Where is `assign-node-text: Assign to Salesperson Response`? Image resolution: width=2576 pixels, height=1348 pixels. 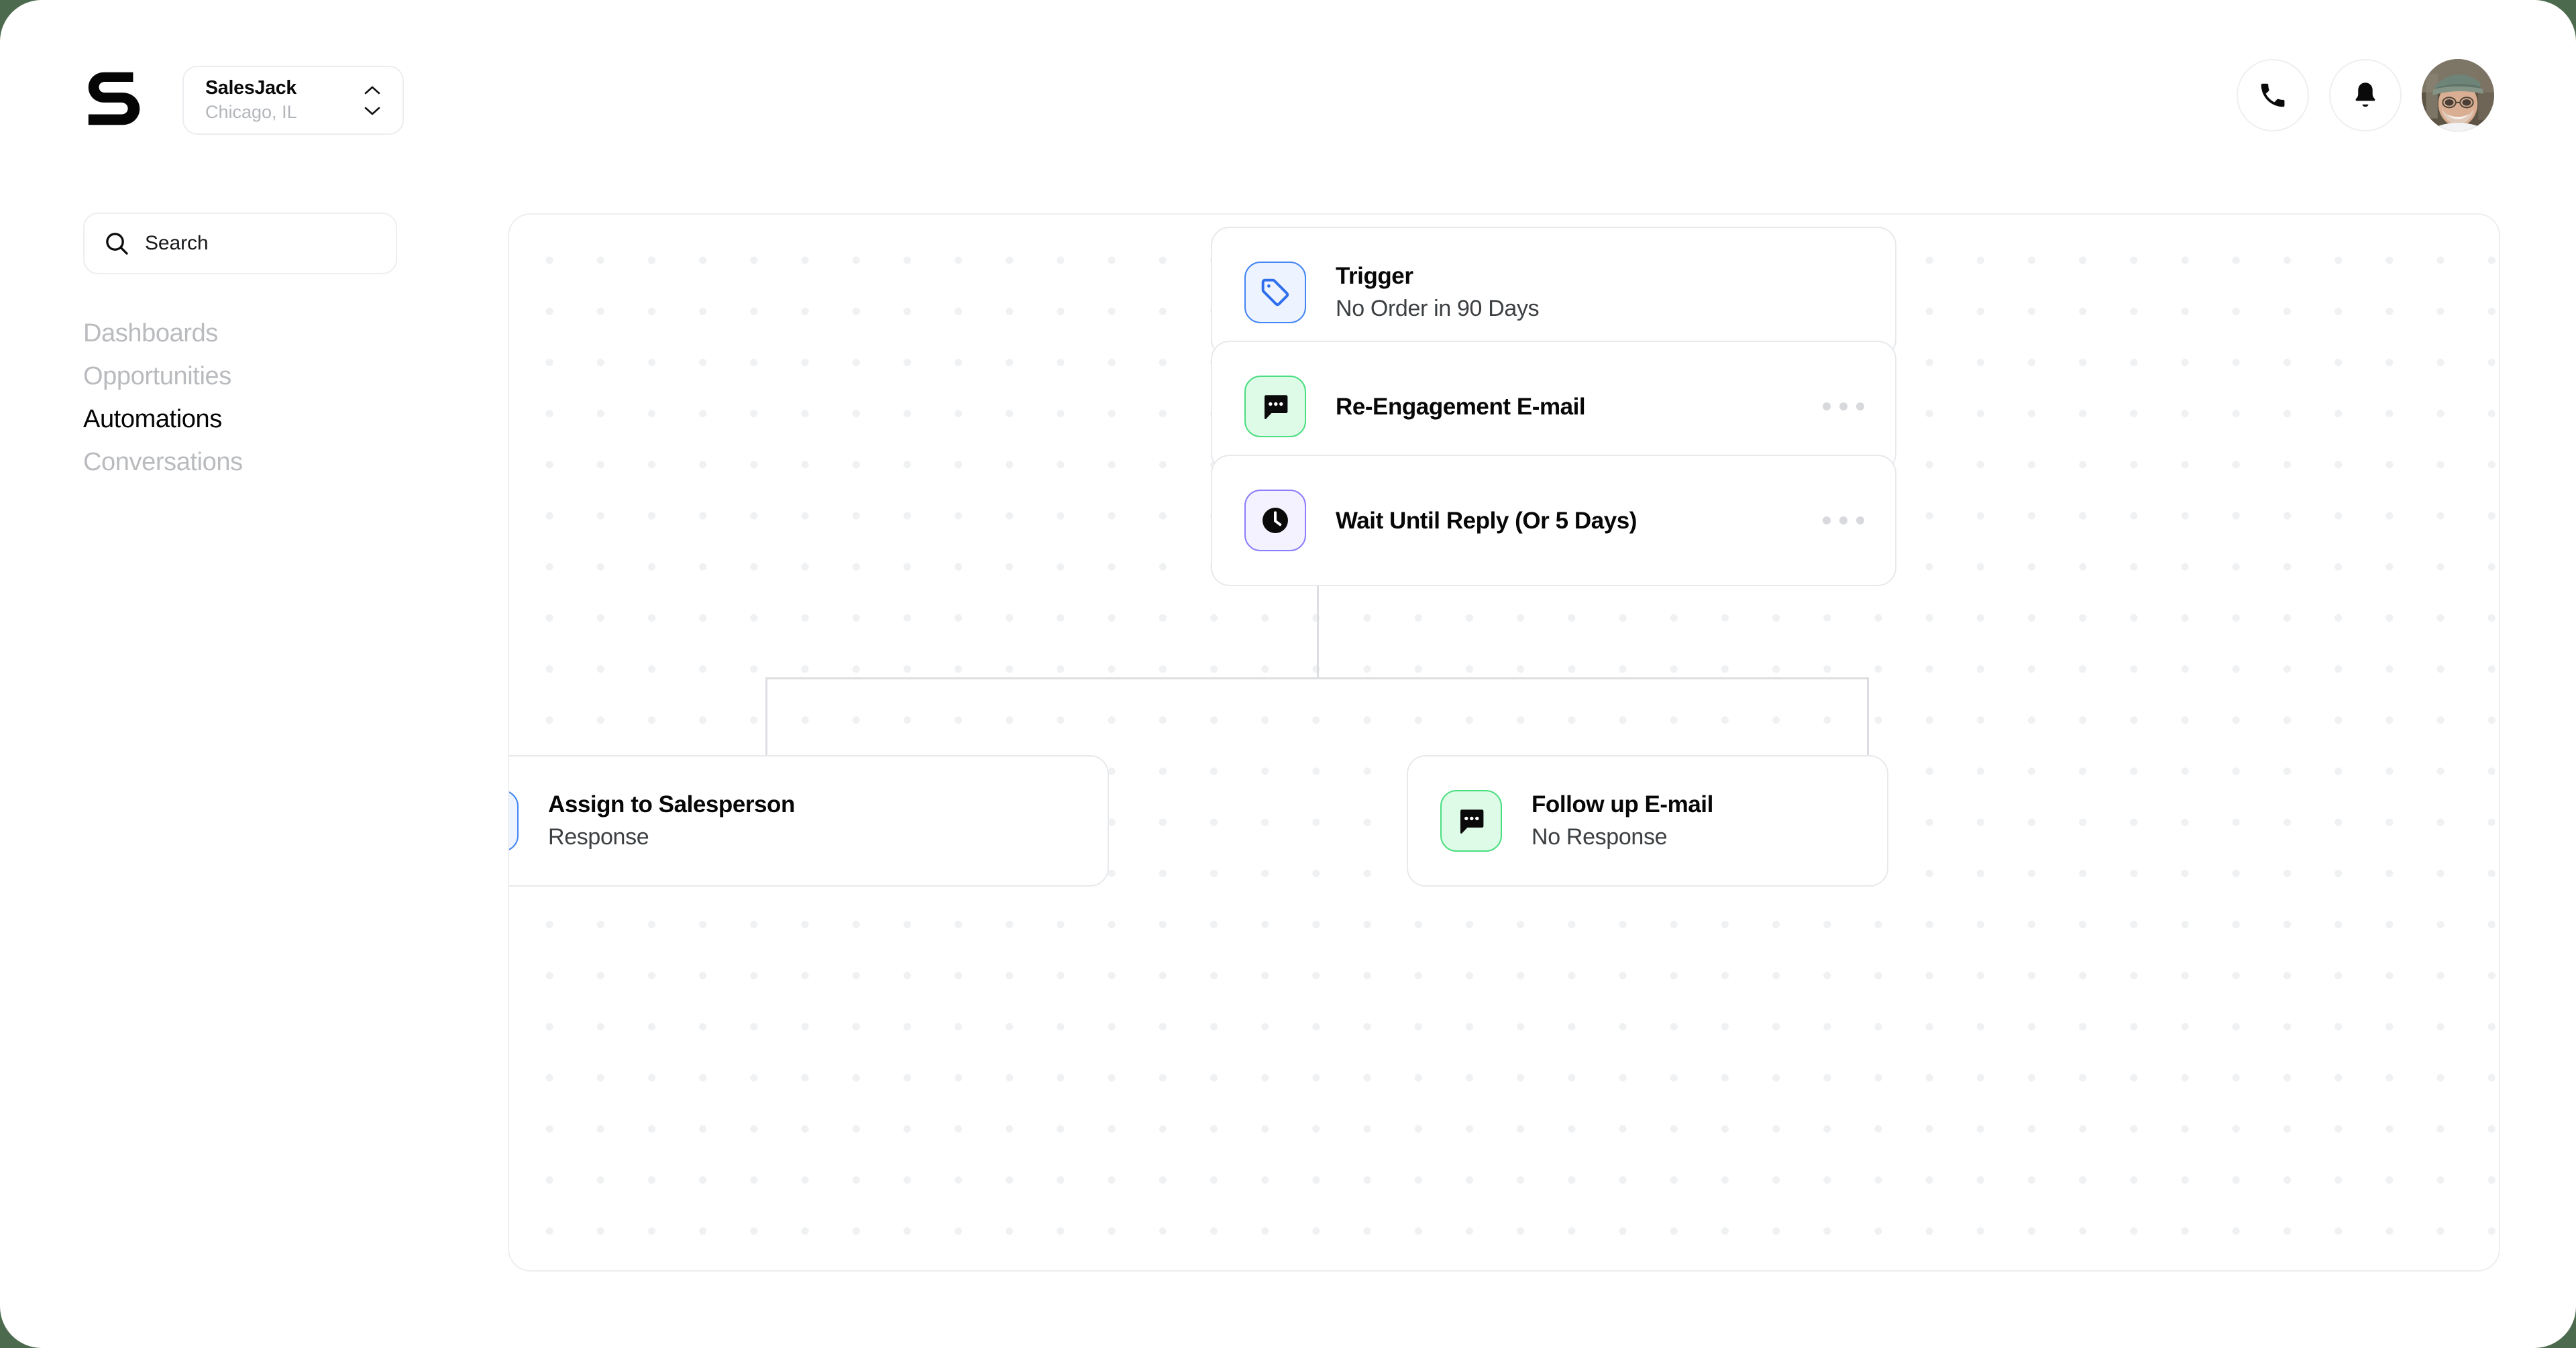
assign-node-text: Assign to Salesperson Response is located at coordinates (812, 821).